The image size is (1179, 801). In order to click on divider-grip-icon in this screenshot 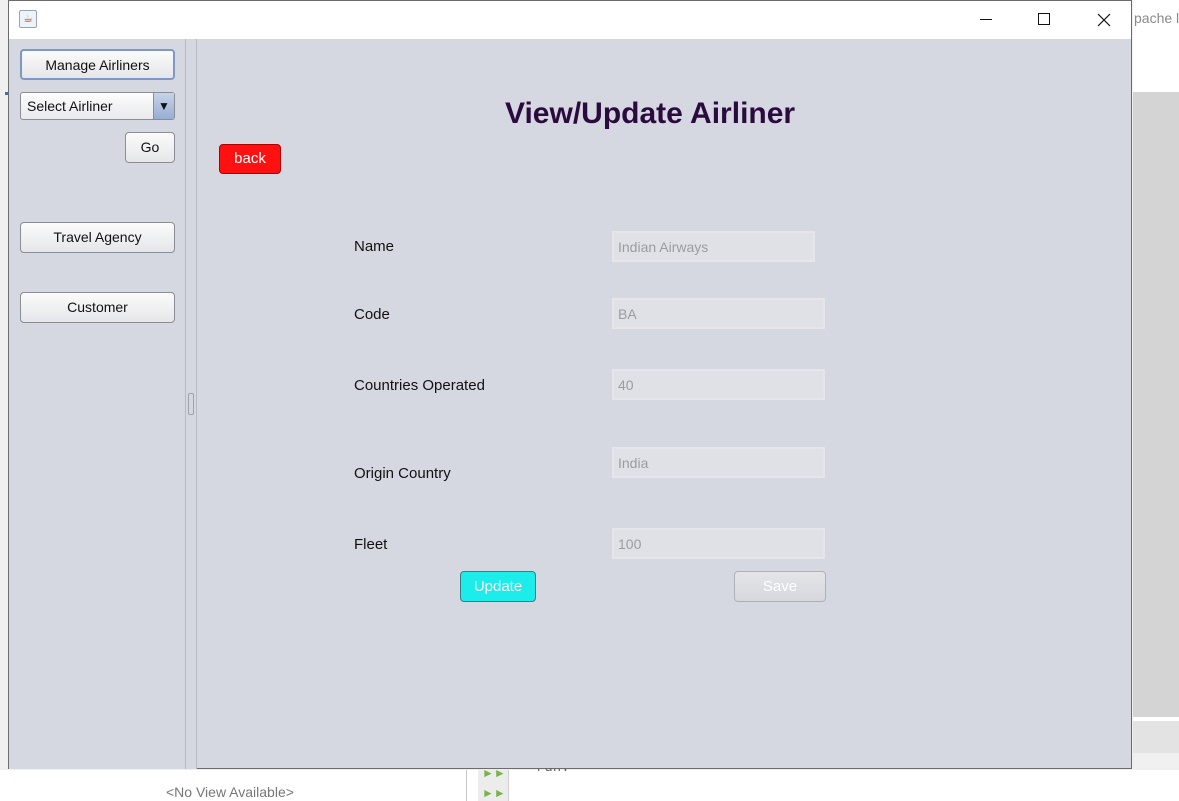, I will do `click(191, 404)`.